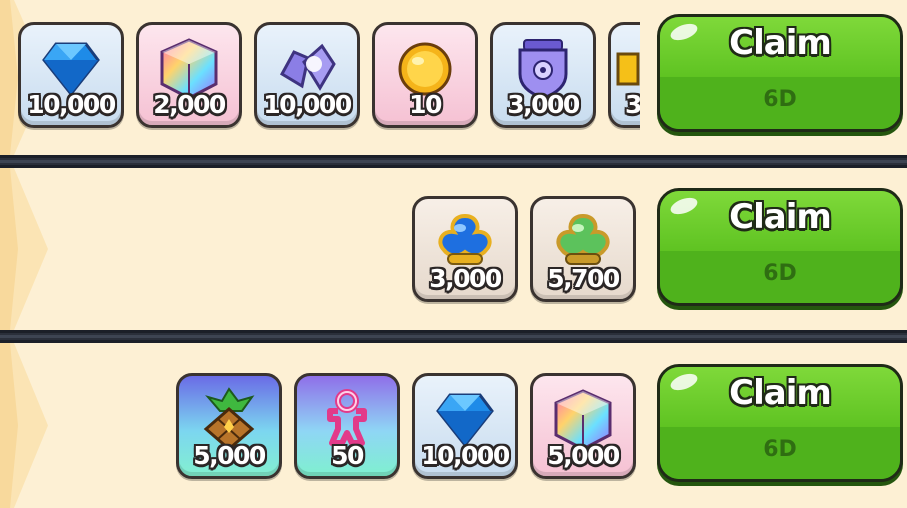 This screenshot has height=508, width=907. What do you see at coordinates (632, 104) in the screenshot?
I see `reward-quantity: 3` at bounding box center [632, 104].